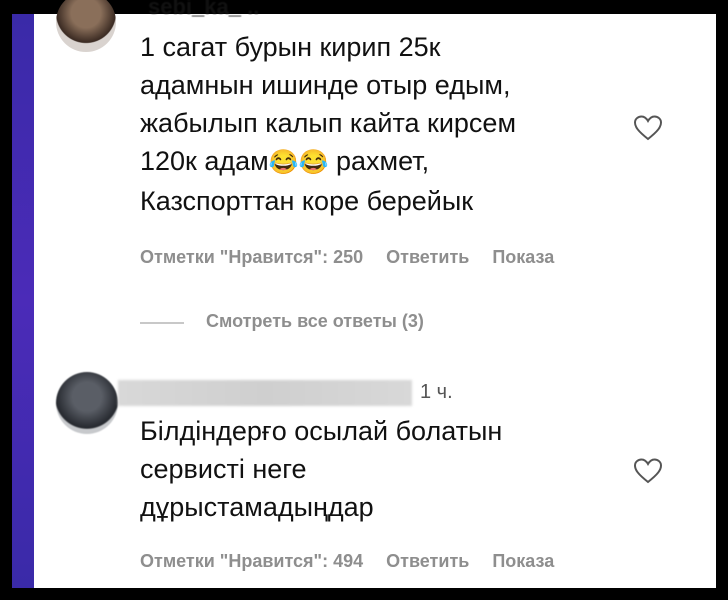  Describe the element at coordinates (315, 321) in the screenshot. I see `view-replies-button: Смотреть все ответы (3)` at that location.